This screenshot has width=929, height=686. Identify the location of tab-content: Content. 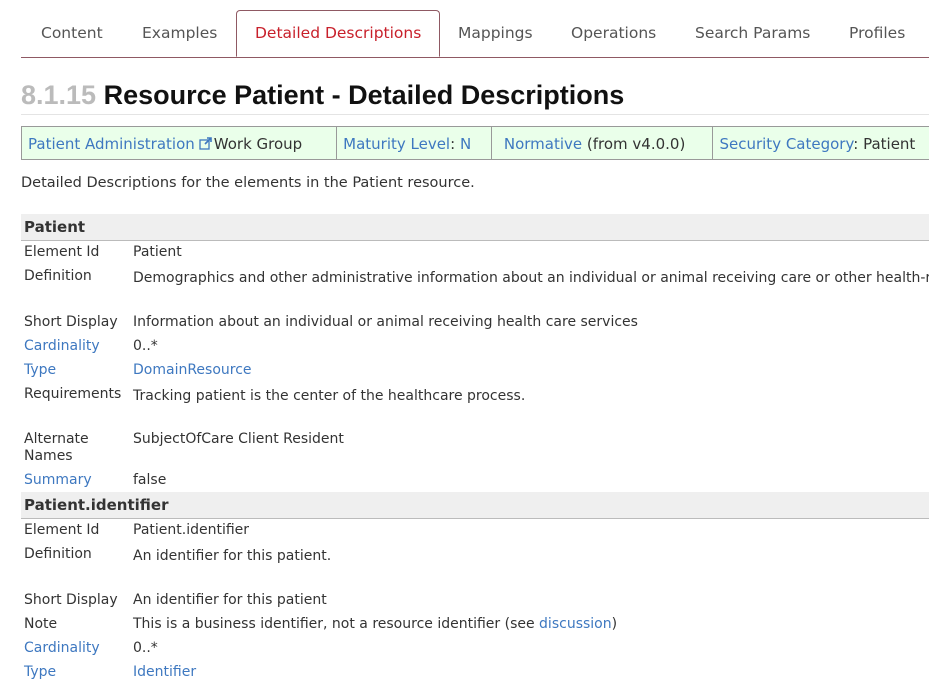
(72, 33).